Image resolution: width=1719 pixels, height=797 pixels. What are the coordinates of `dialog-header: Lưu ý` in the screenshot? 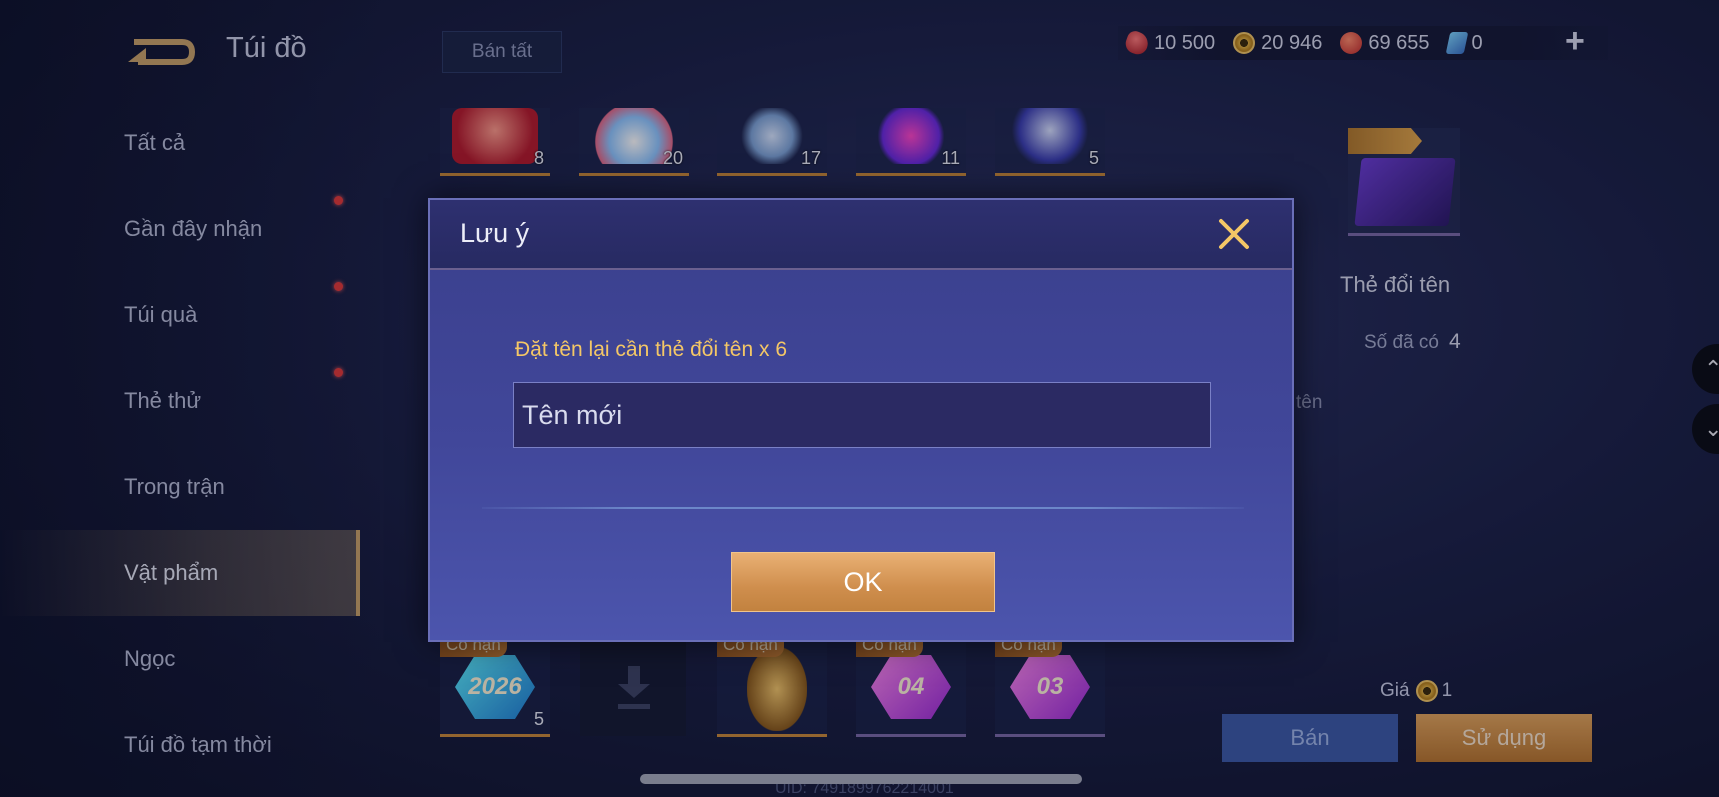 It's located at (861, 235).